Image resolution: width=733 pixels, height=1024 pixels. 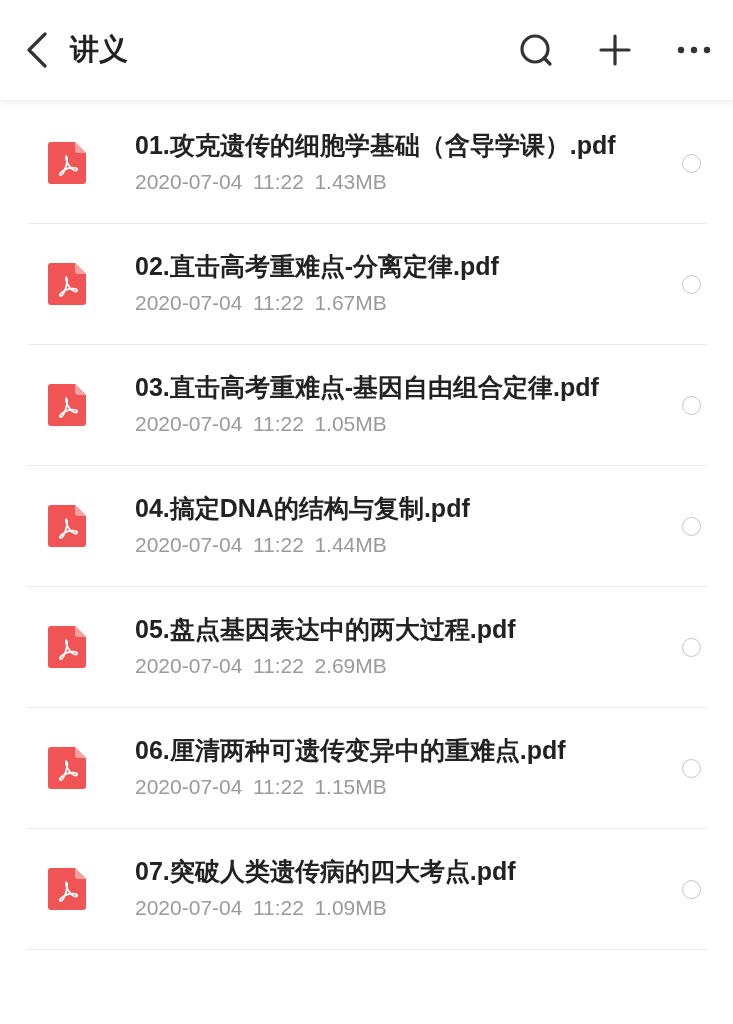 I want to click on file-name: 07.突破人类遗传病的四大考点.pdf, so click(x=326, y=872).